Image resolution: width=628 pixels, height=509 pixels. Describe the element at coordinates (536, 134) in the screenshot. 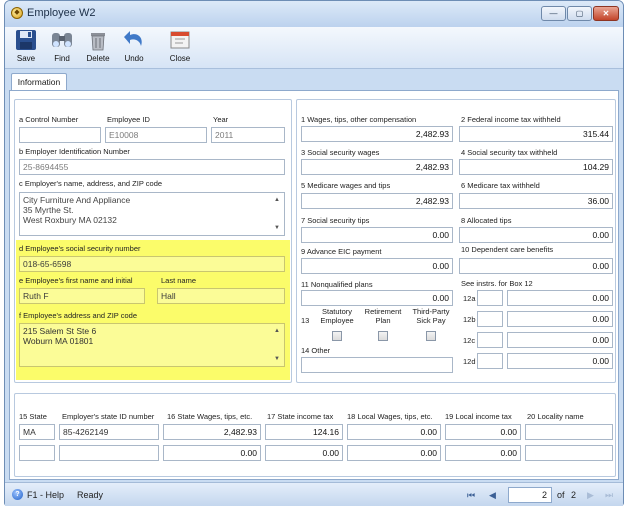

I see `box2-field: 315.44` at that location.